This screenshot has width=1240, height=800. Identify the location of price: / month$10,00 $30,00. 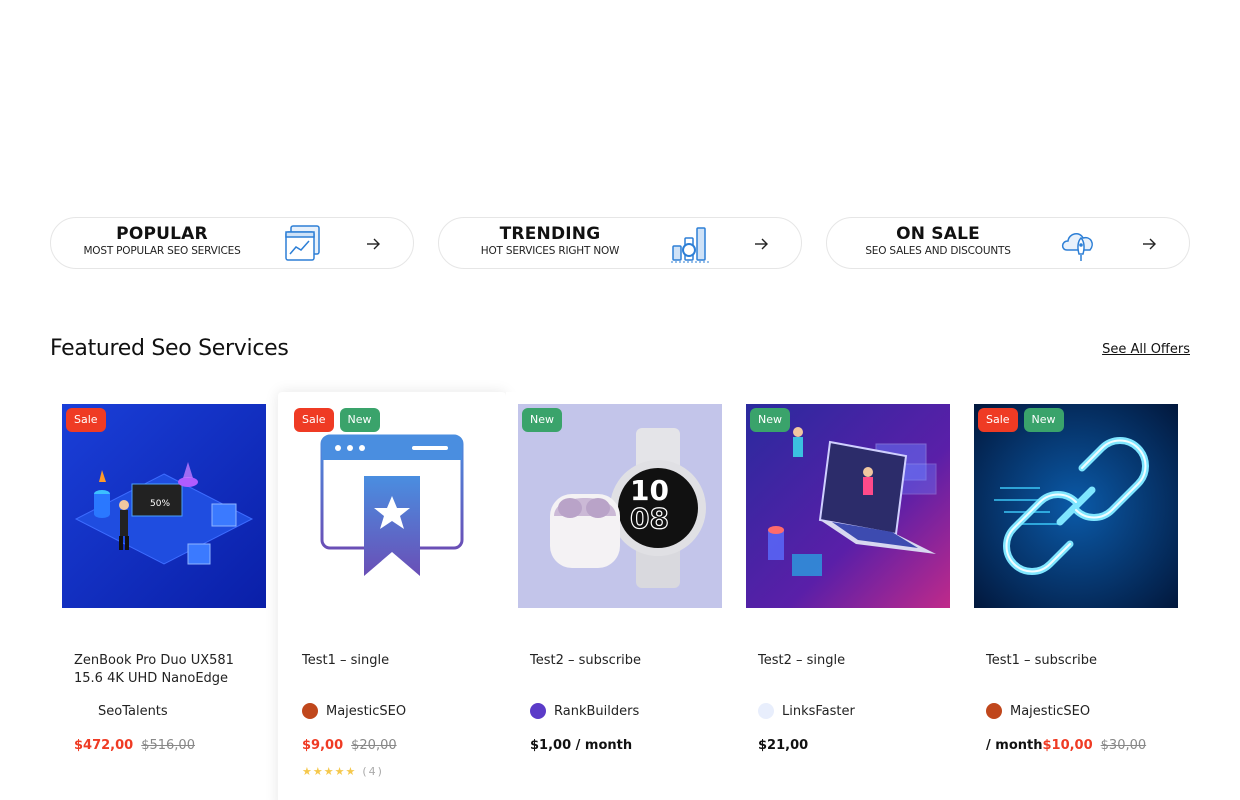
(1066, 745).